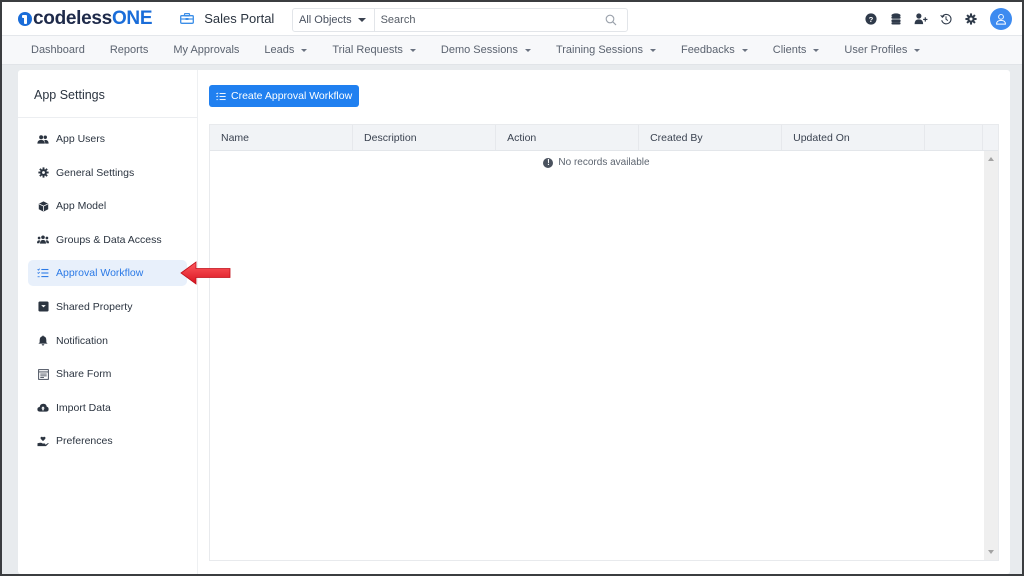 The width and height of the screenshot is (1024, 576). I want to click on sidebar-item-label: Shared Property, so click(94, 306).